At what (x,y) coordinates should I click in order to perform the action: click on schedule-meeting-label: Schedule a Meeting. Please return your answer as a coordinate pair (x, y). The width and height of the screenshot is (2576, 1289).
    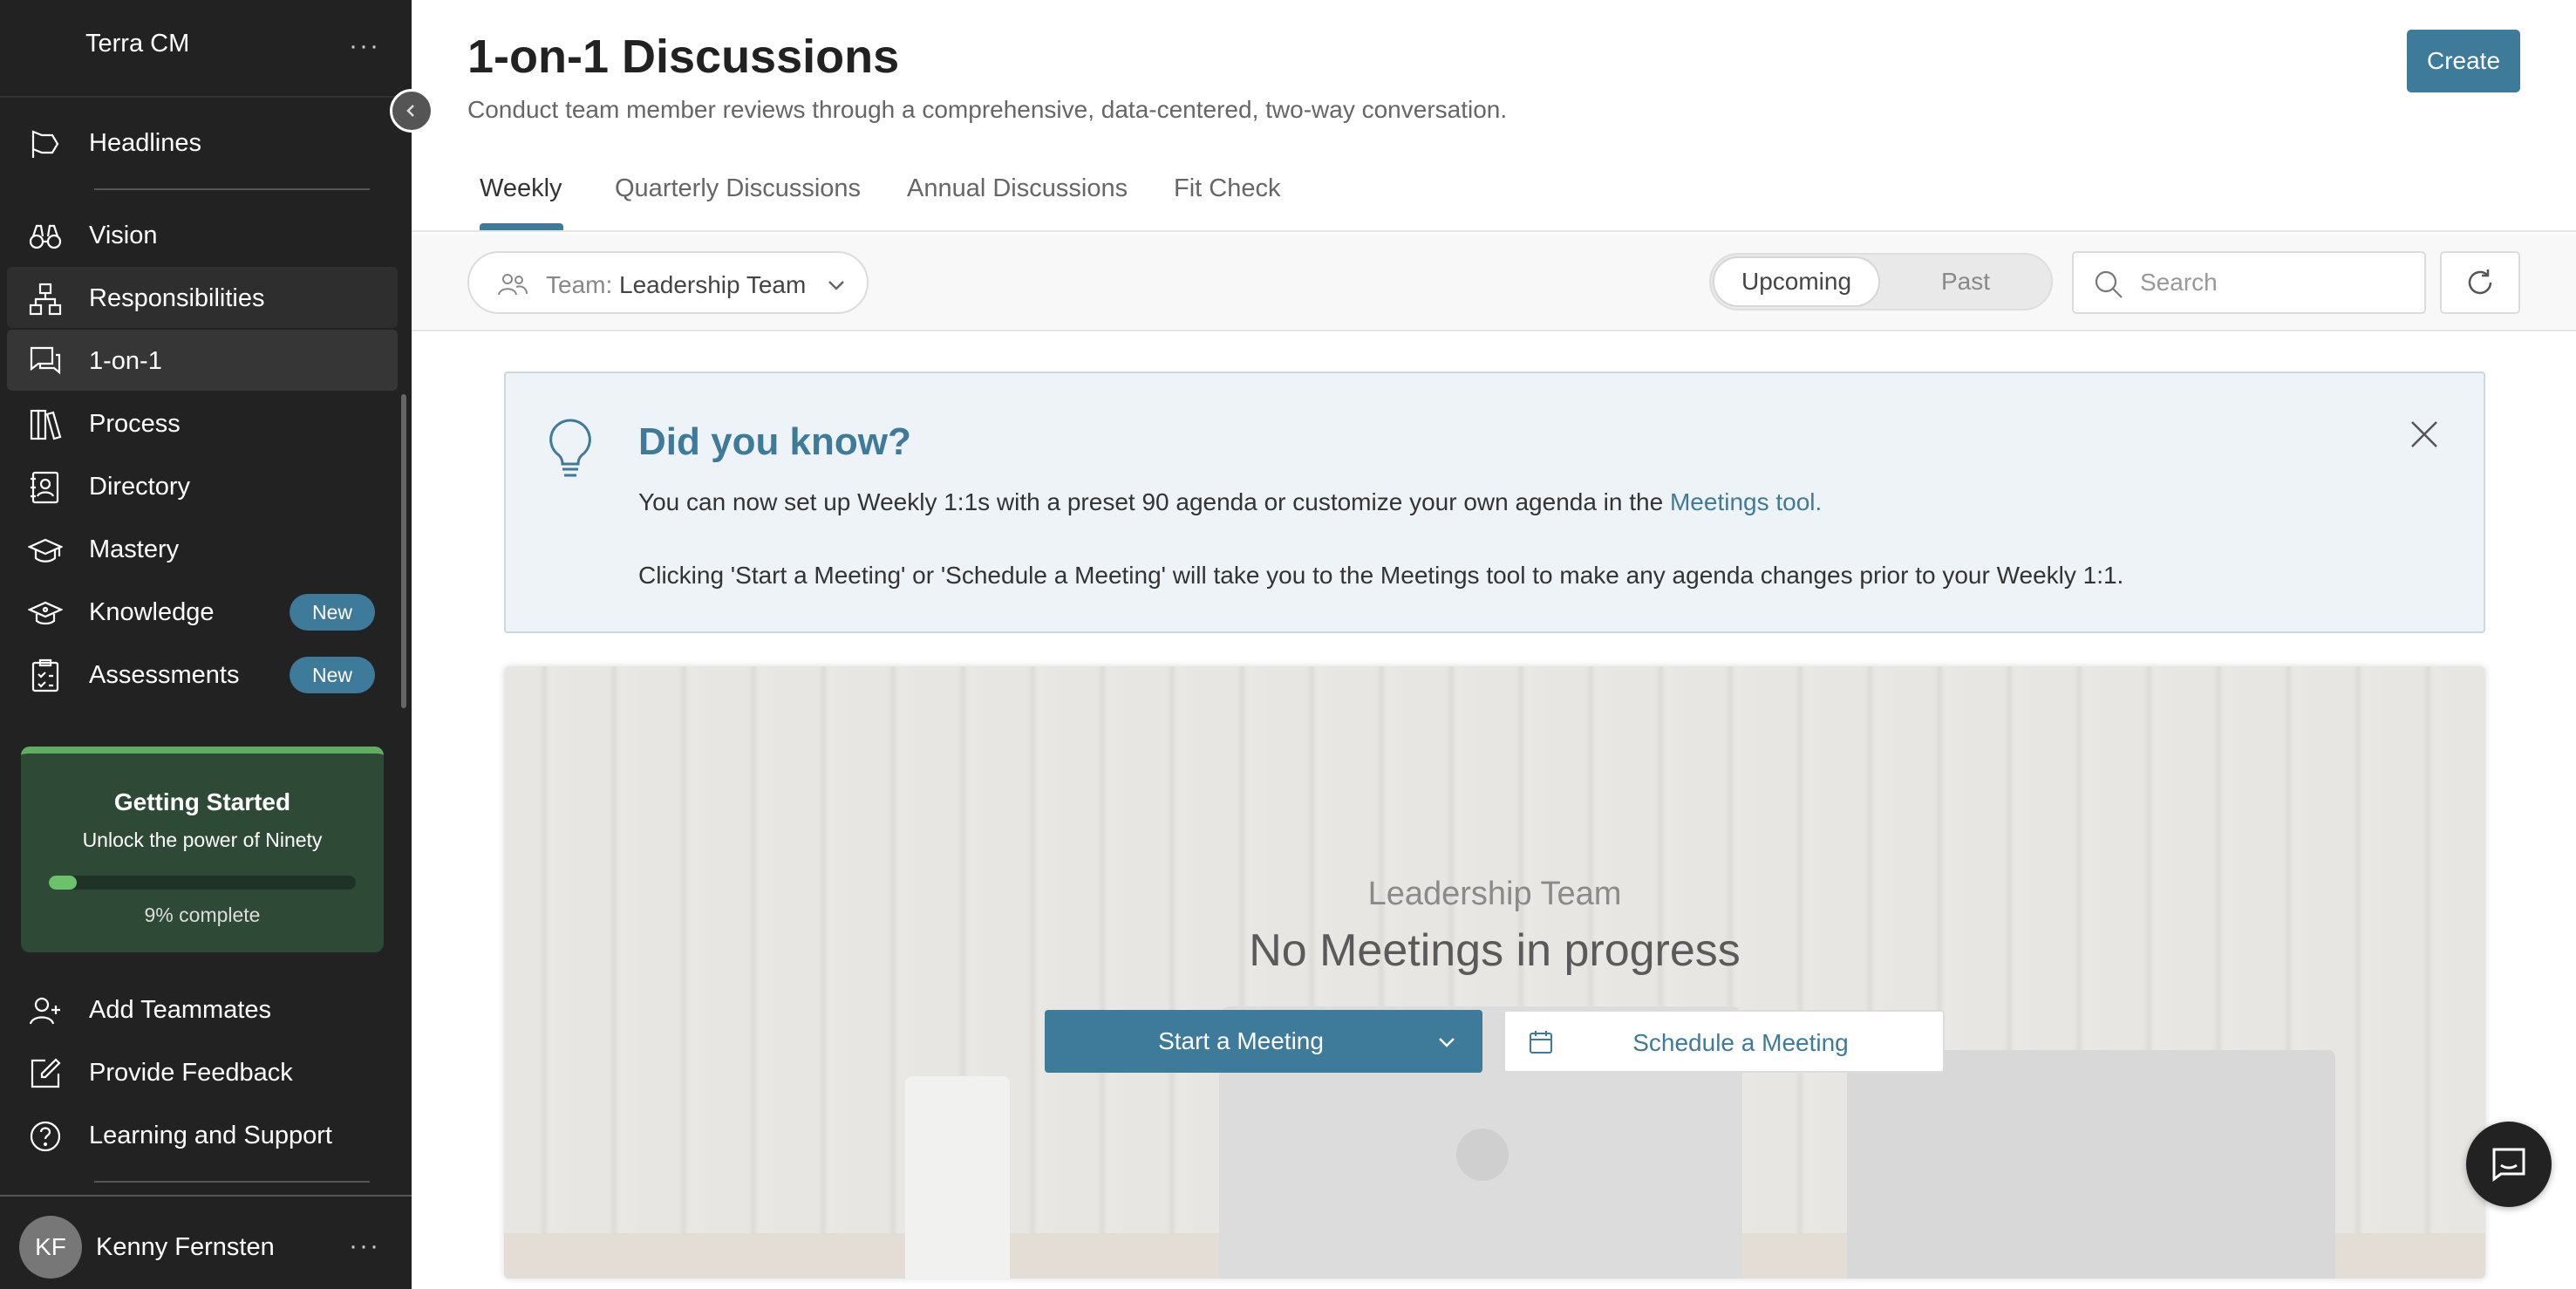
    Looking at the image, I should click on (1741, 1042).